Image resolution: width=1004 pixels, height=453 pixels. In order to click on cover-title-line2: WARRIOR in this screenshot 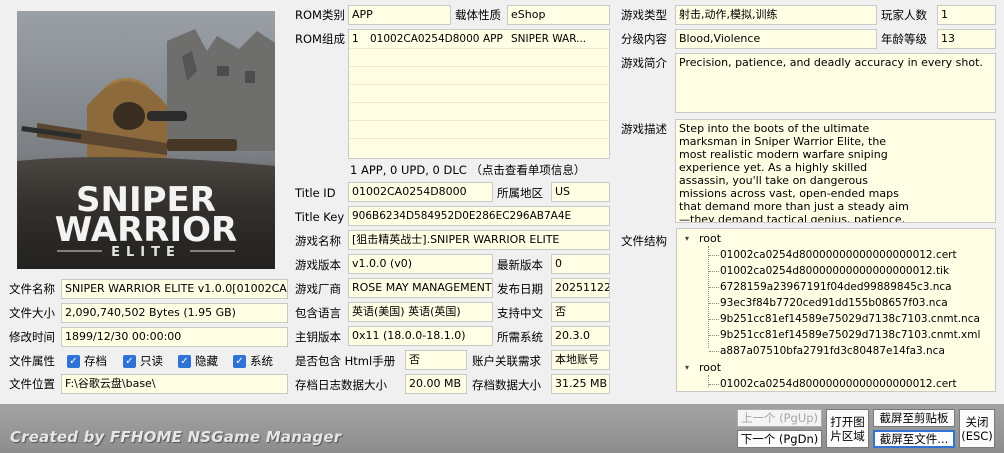, I will do `click(146, 230)`.